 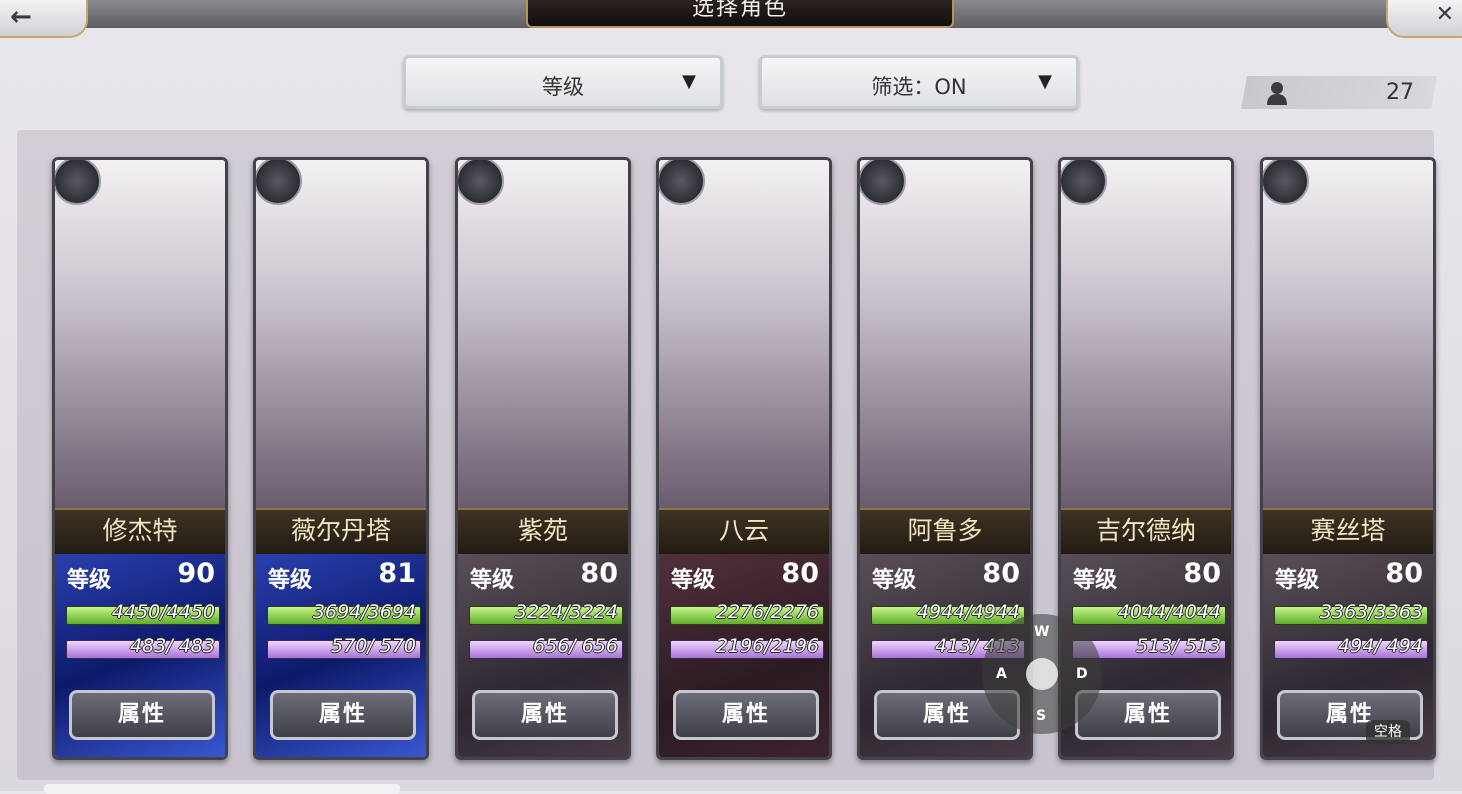 I want to click on space-key: 空格, so click(x=1388, y=732).